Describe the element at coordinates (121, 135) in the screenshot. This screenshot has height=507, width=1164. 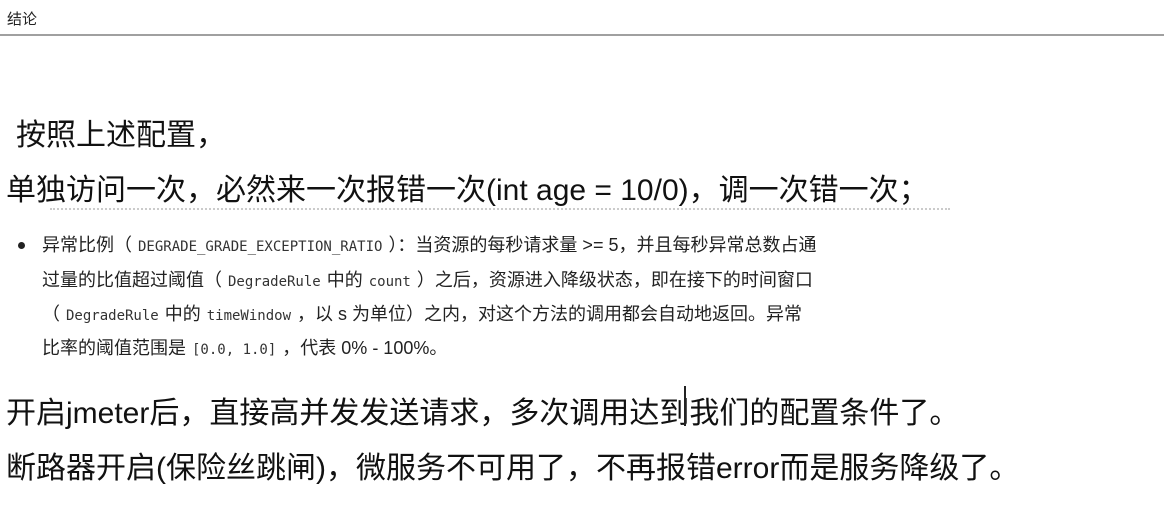
I see `text-line-1: 按照上述配置，` at that location.